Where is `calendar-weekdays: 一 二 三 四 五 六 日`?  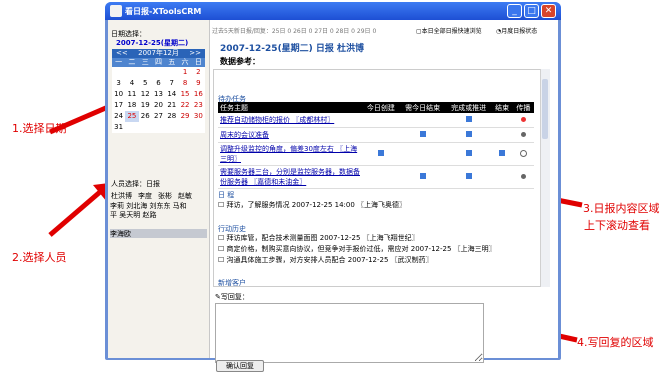
calendar-weekdays: 一 二 三 四 五 六 日 is located at coordinates (158, 62).